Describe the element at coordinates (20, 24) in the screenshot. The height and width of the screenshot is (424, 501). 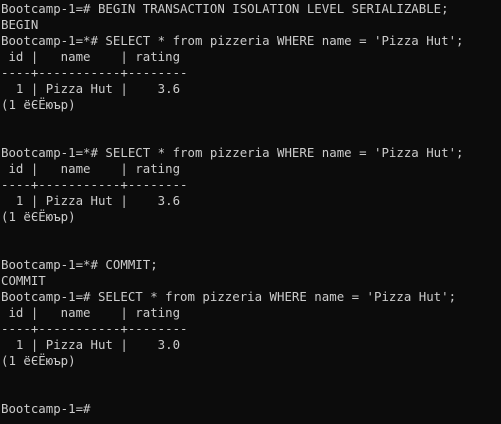
I see `terminal-line: BEGIN` at that location.